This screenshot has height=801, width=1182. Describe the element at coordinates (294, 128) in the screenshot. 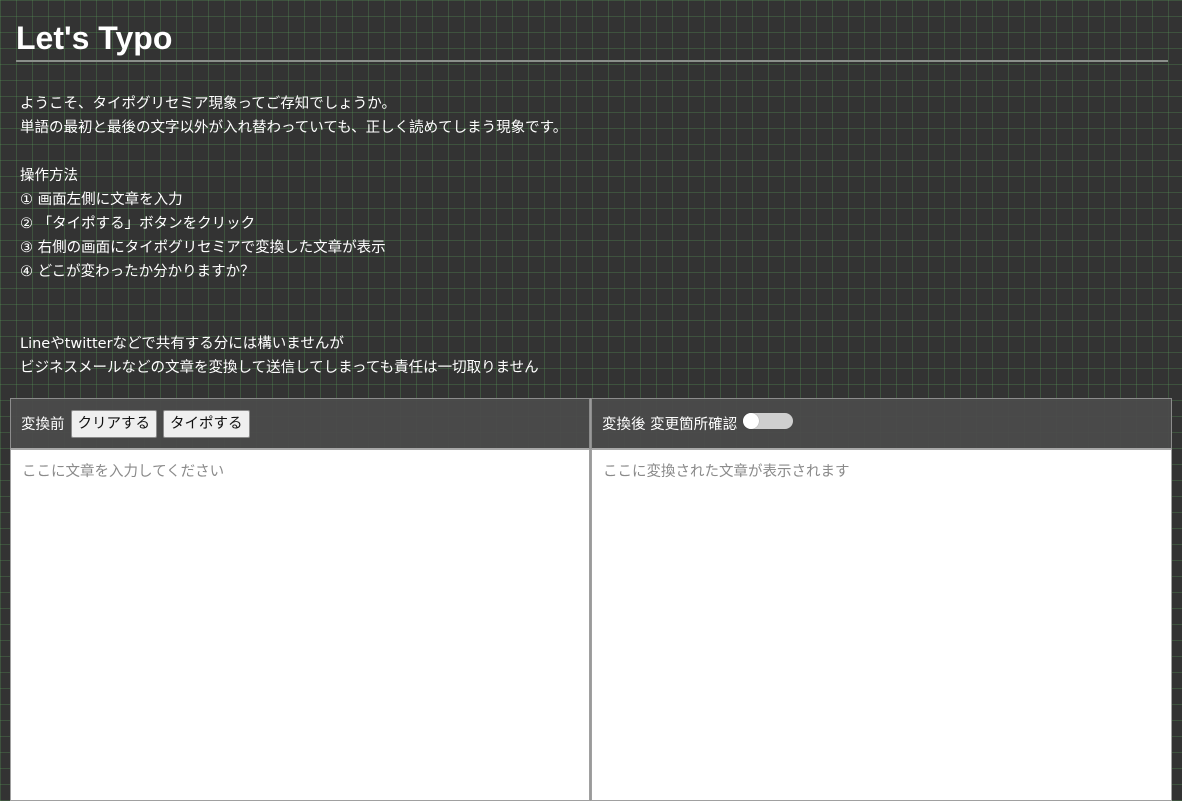

I see `intro-line-2: 単語の最初と最後の文字以外が入れ替わっていても、正しく読めてしまう現象です。` at that location.